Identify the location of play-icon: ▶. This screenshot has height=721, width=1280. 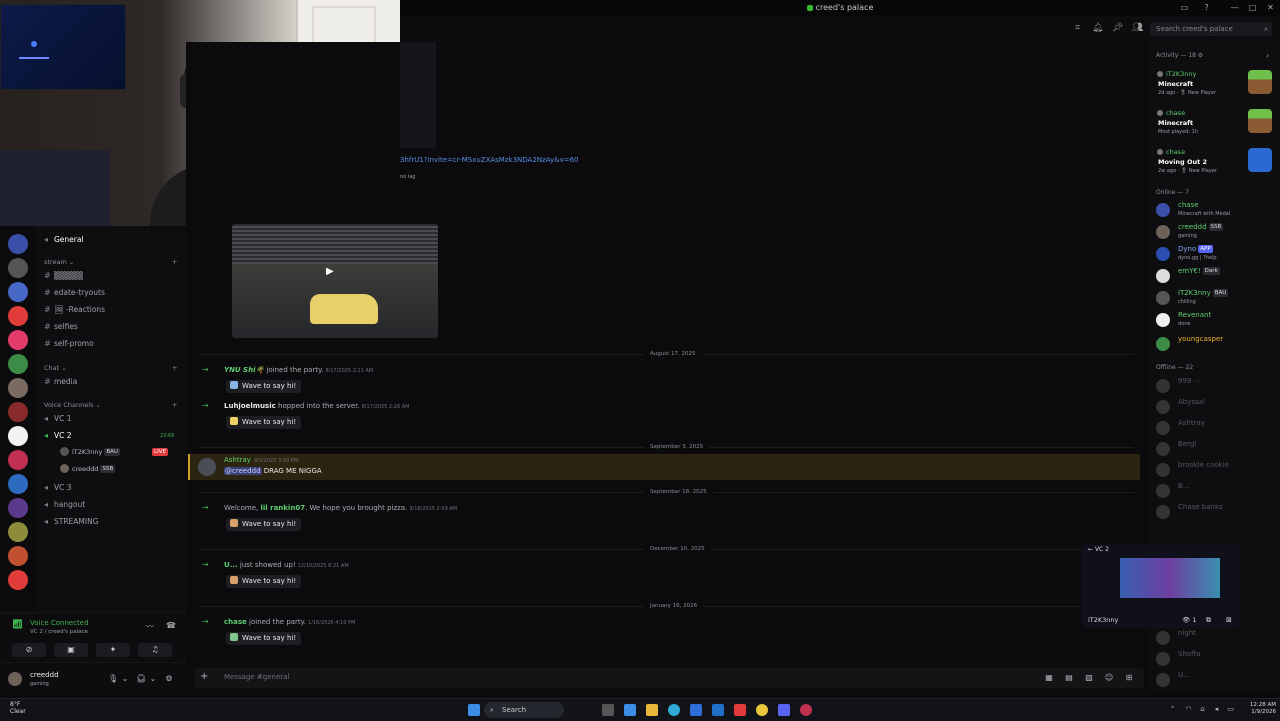
(330, 271).